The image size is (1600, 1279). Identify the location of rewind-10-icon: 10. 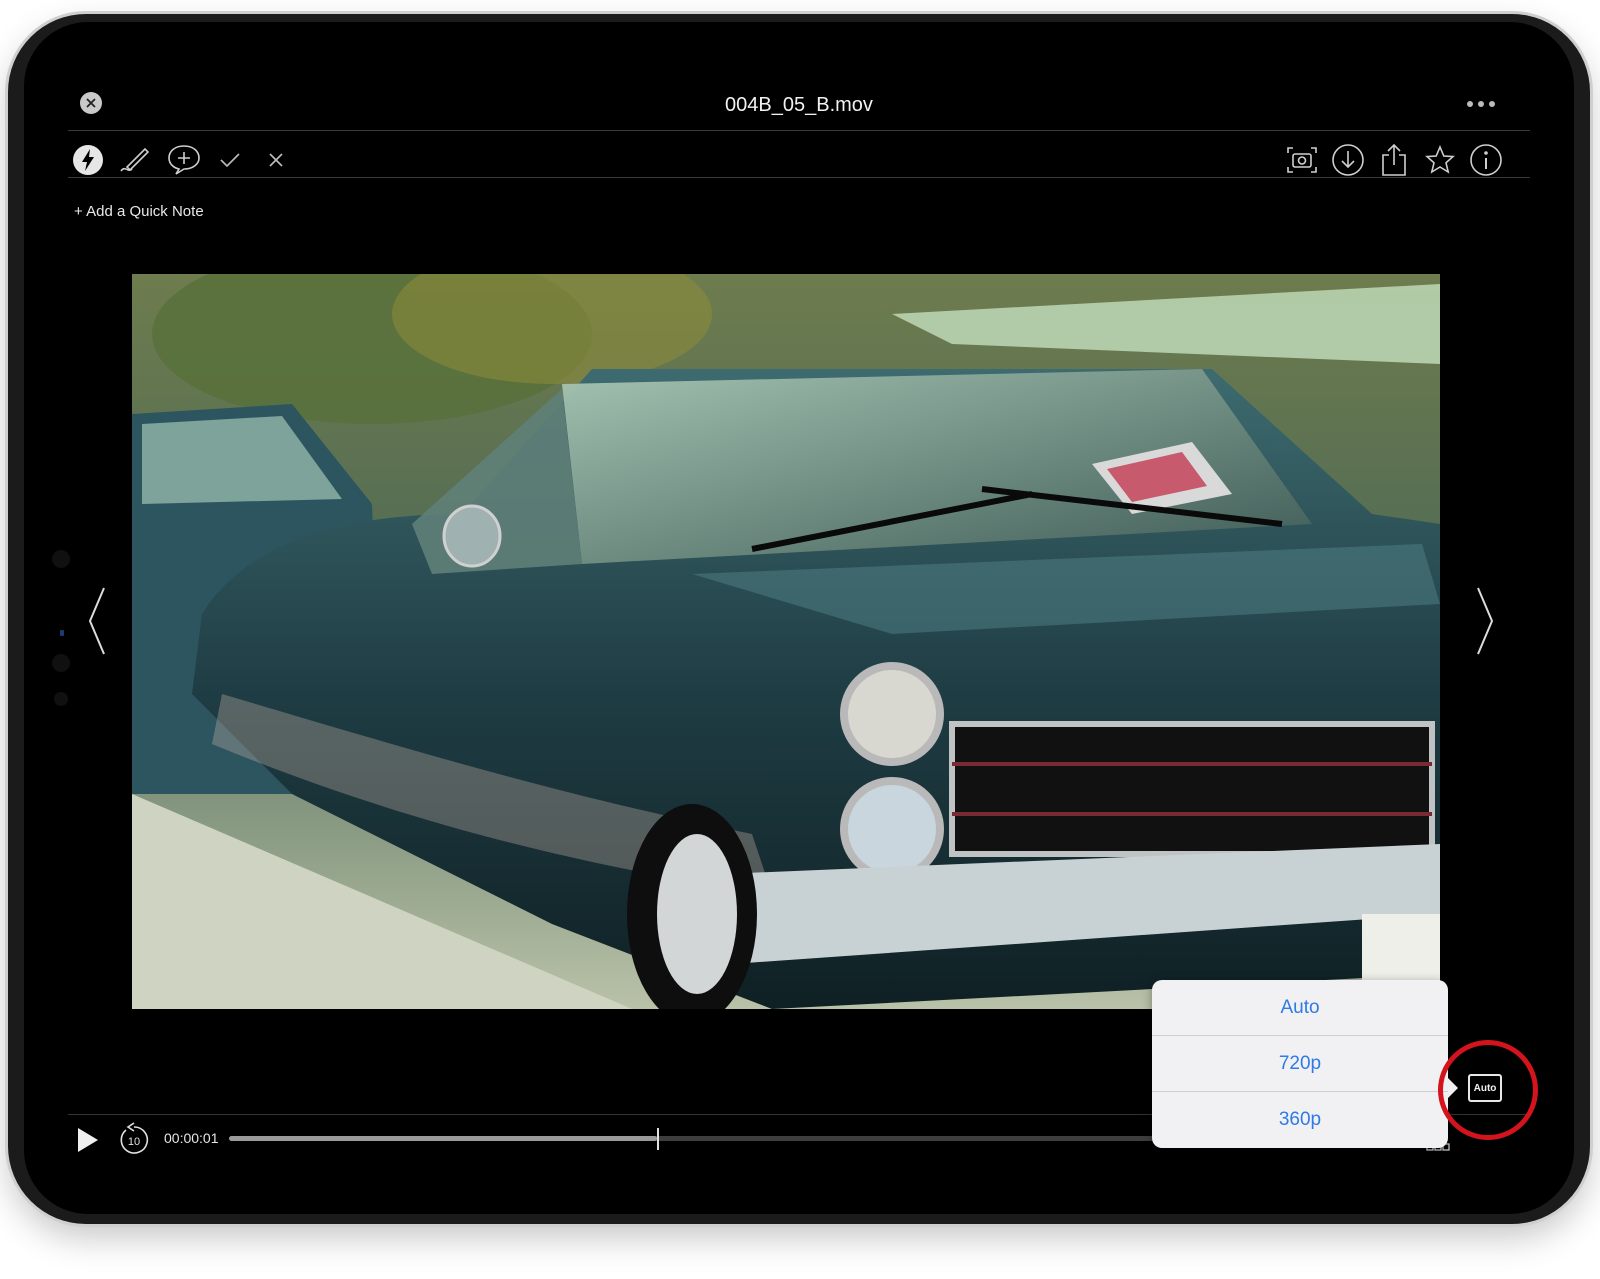
(134, 1140).